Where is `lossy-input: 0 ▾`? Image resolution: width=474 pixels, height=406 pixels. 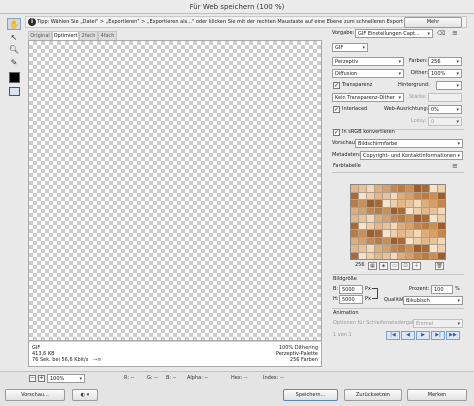 lossy-input: 0 ▾ is located at coordinates (445, 121).